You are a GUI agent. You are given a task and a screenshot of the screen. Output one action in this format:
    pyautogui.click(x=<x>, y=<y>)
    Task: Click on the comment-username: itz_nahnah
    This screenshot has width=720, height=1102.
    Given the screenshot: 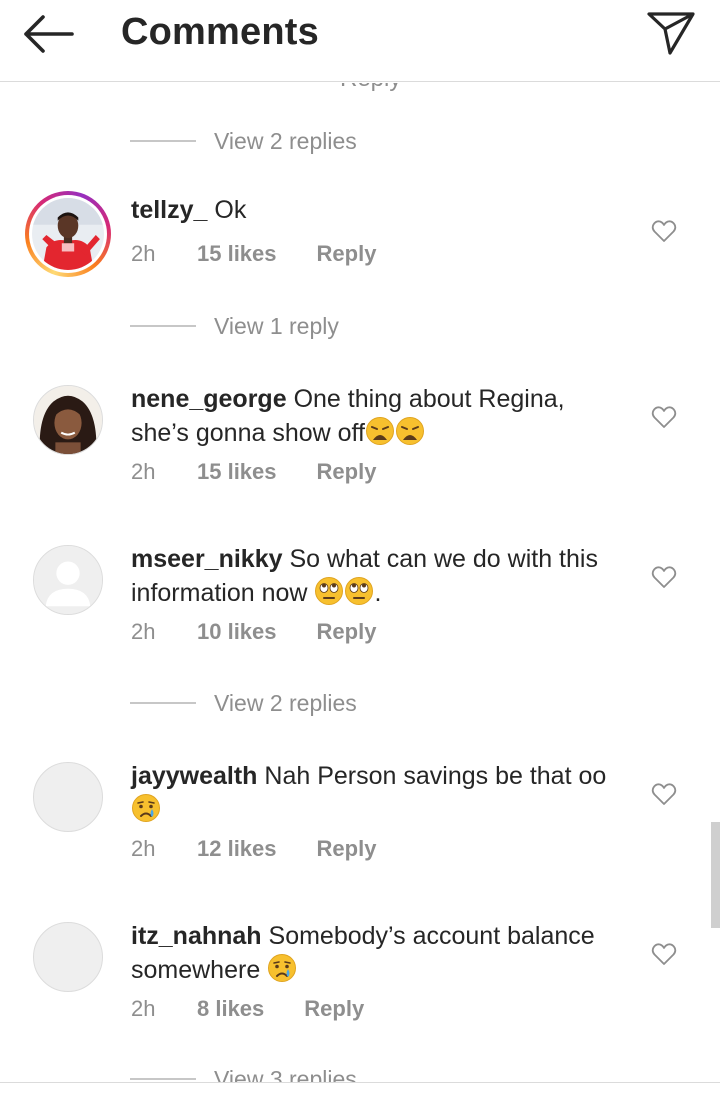 What is the action you would take?
    pyautogui.click(x=196, y=936)
    